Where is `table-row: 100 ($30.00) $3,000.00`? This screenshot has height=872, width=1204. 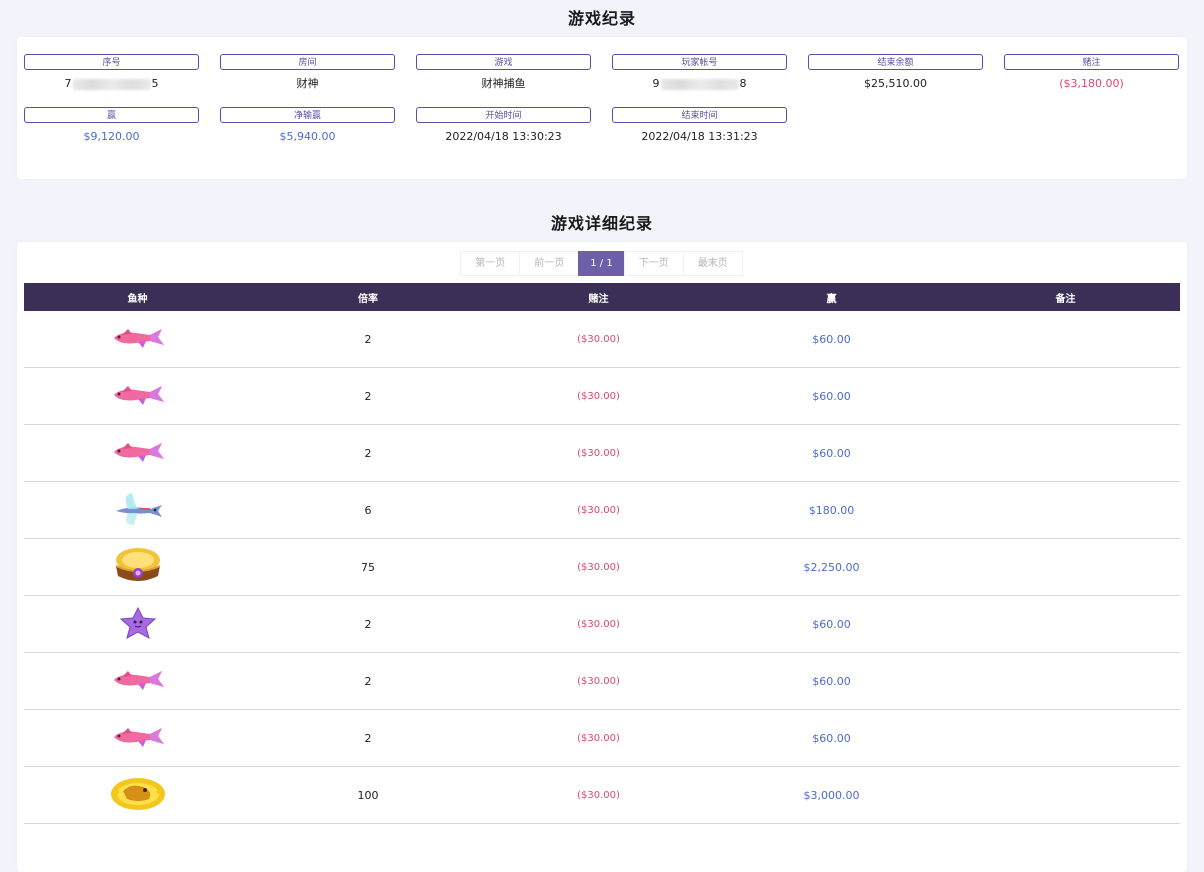
table-row: 100 ($30.00) $3,000.00 is located at coordinates (602, 795).